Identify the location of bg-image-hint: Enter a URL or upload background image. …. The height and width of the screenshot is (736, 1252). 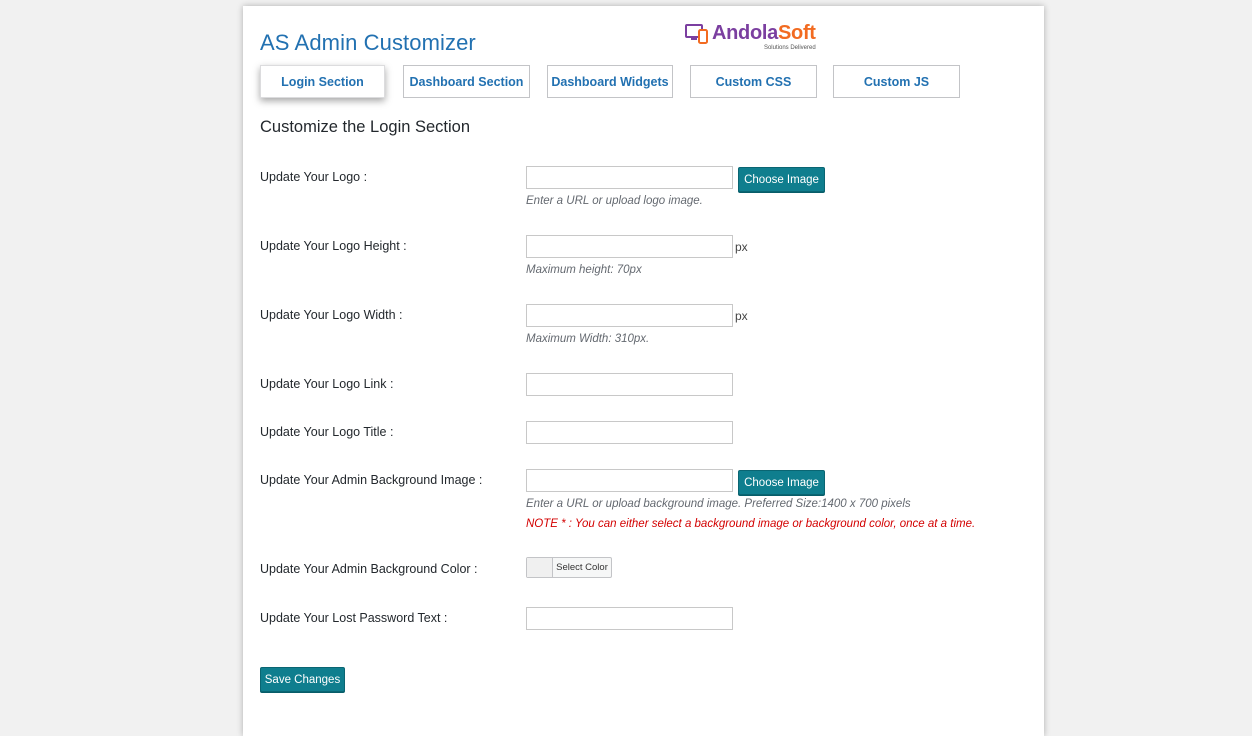
(718, 504).